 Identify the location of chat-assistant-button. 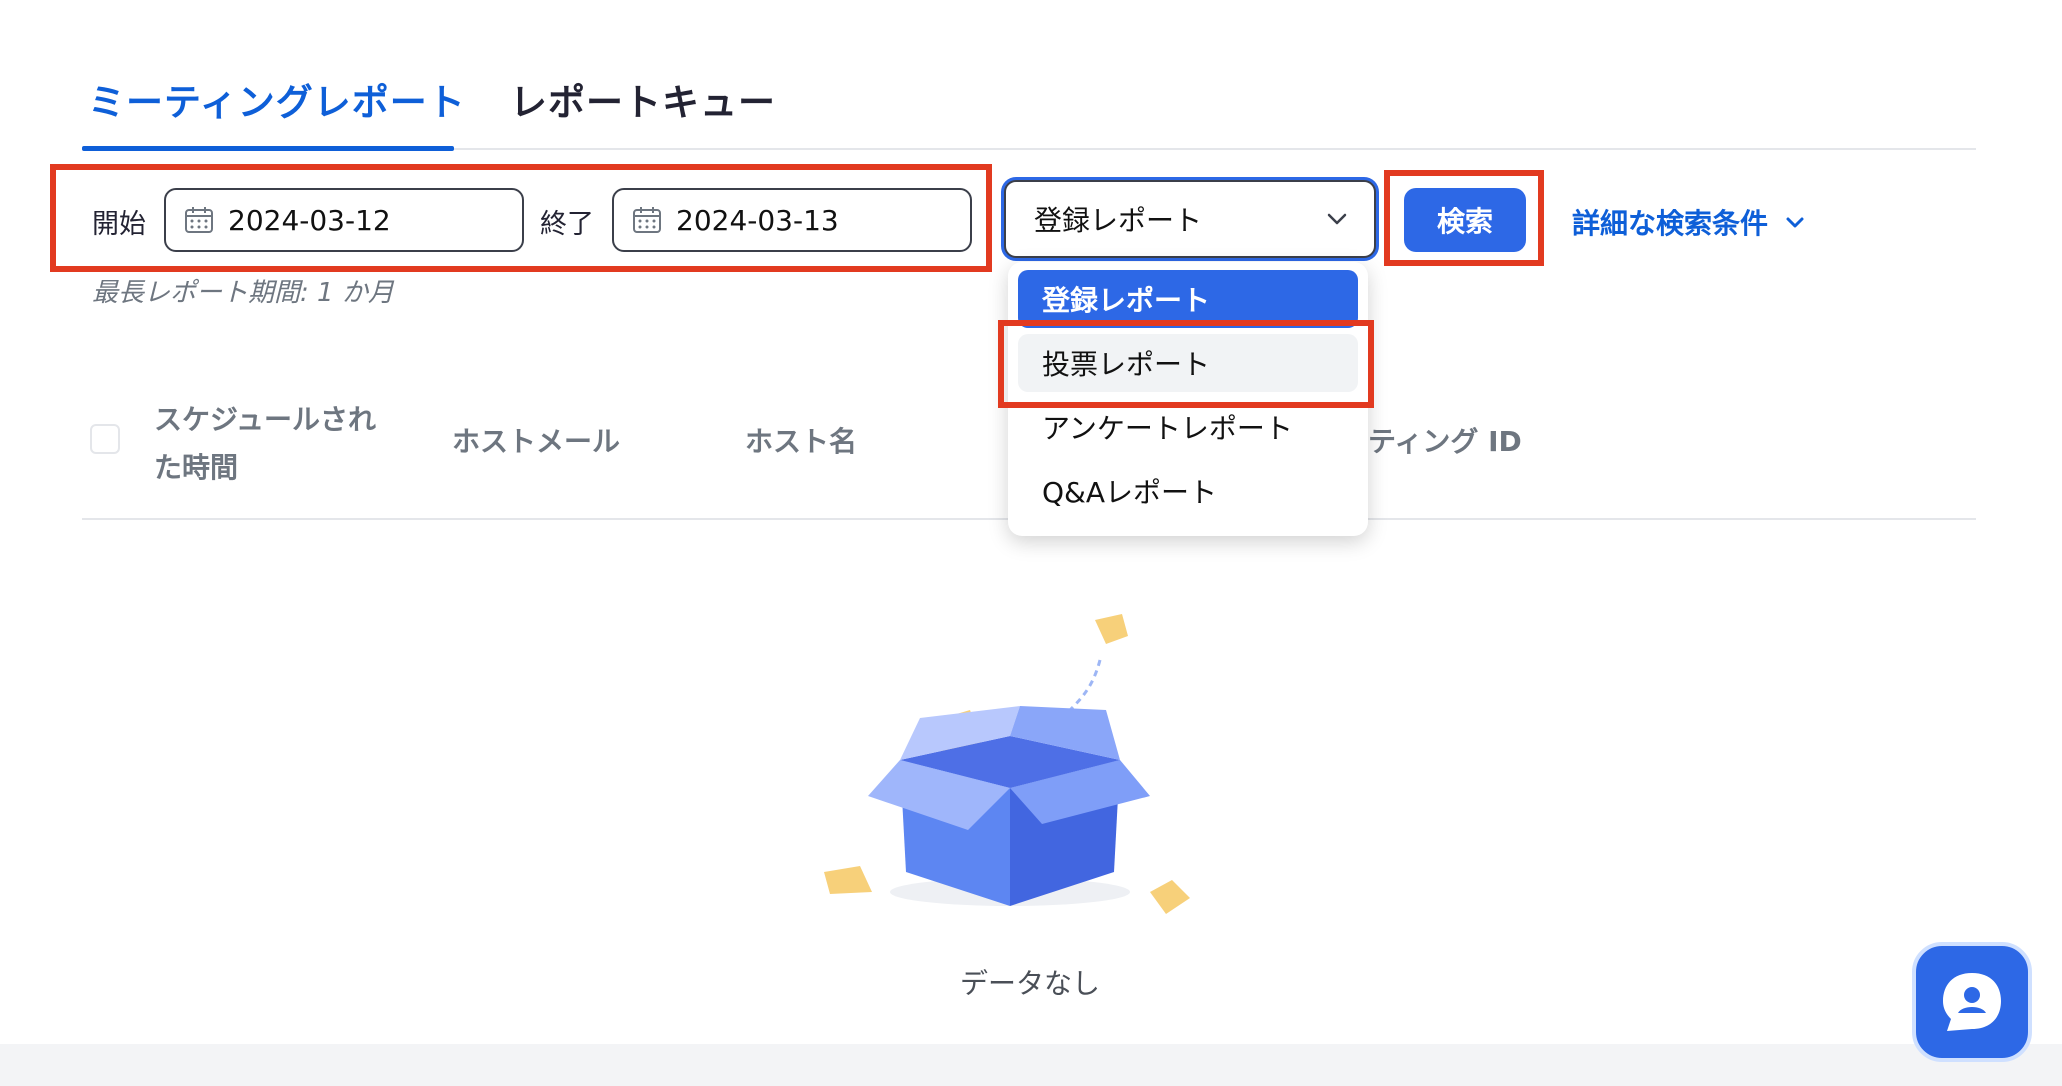
(1972, 1002).